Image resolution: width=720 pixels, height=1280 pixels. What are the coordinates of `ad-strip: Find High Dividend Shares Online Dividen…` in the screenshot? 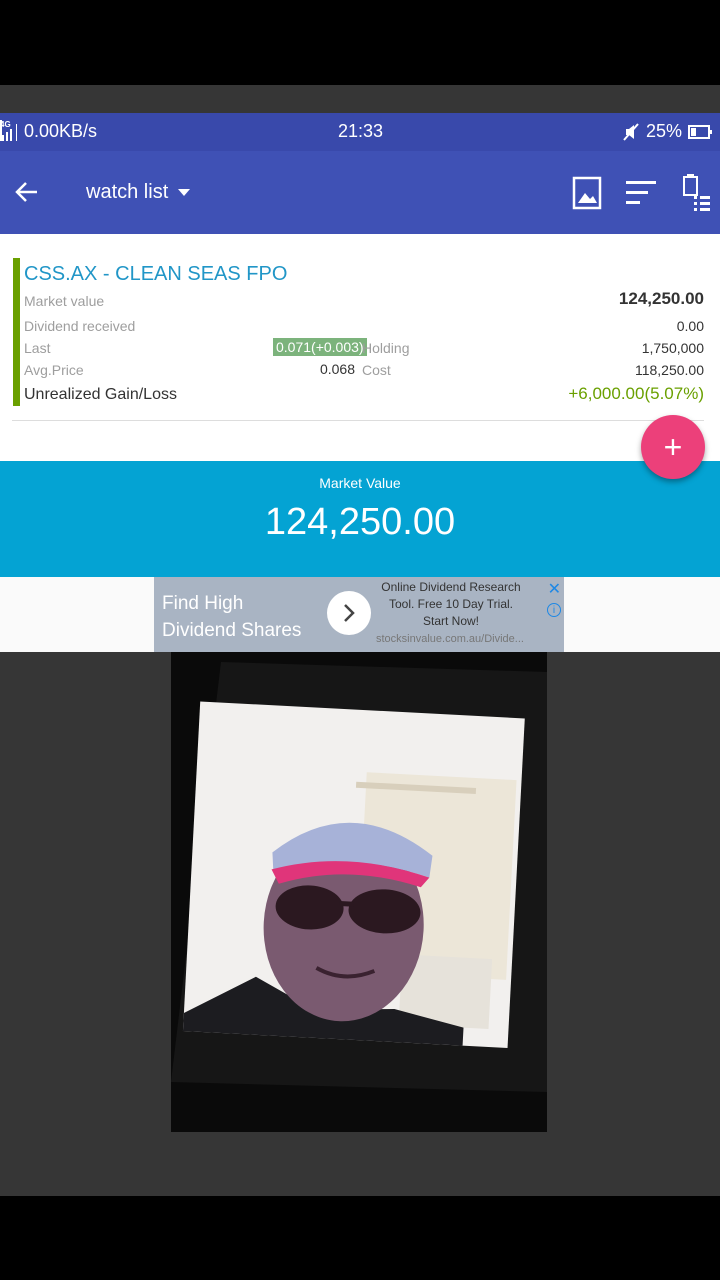 It's located at (360, 614).